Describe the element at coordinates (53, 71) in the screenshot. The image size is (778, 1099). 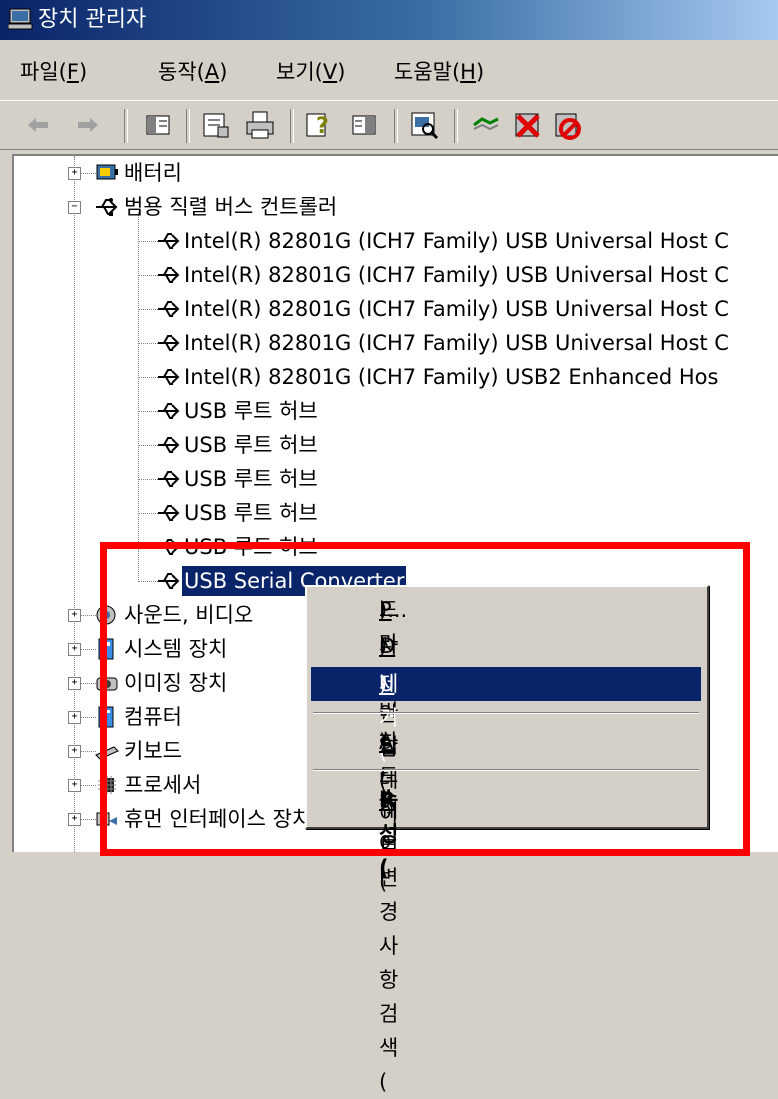
I see `menu-file: 파일(F)` at that location.